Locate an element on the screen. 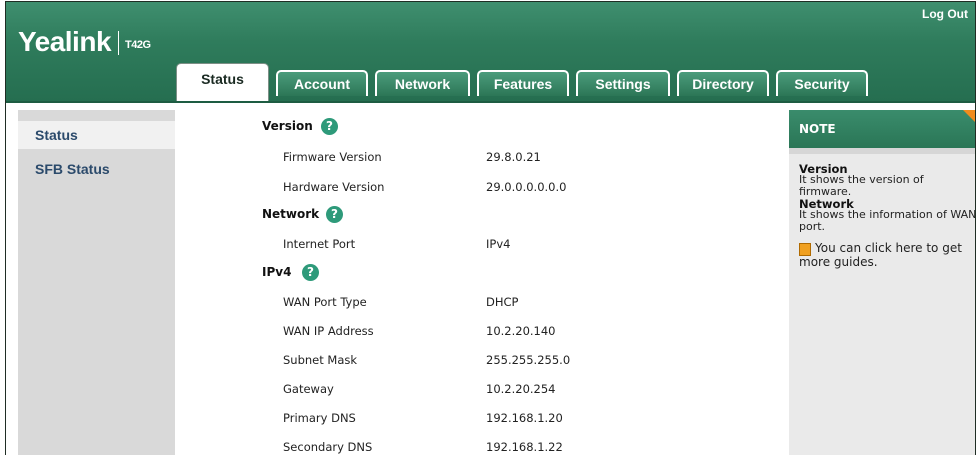  note-text-version: It shows the version of firmware. is located at coordinates (861, 185).